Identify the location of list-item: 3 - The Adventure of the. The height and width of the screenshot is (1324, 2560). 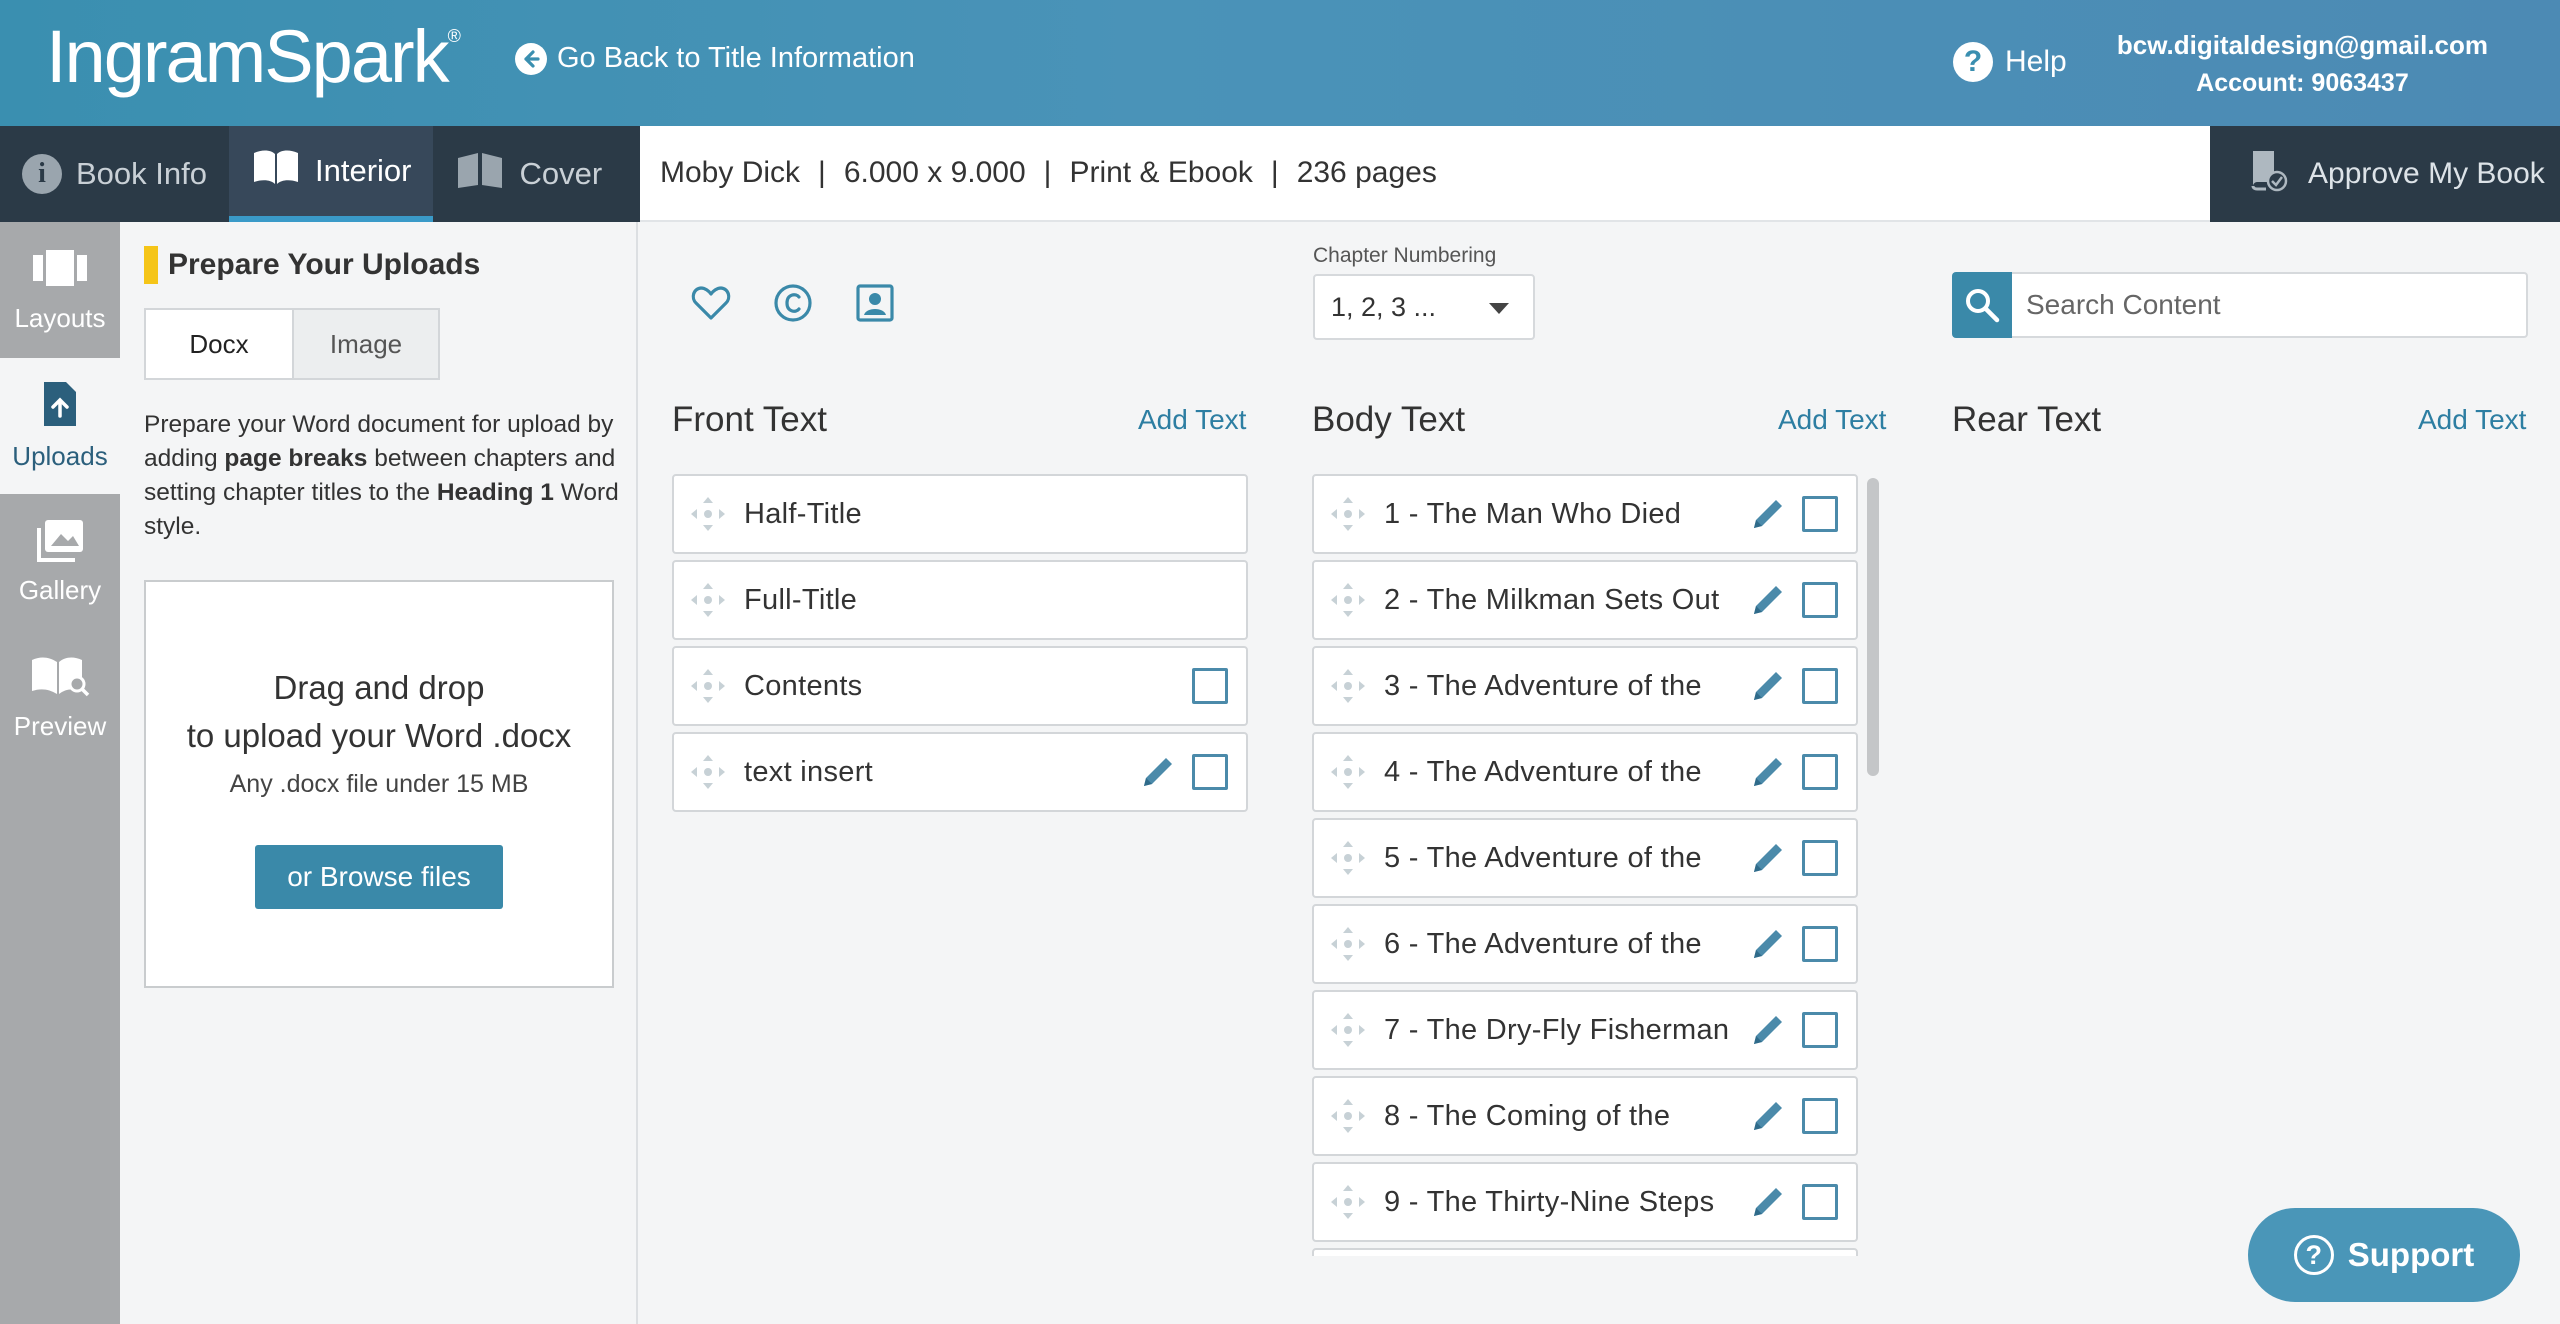
(1585, 686).